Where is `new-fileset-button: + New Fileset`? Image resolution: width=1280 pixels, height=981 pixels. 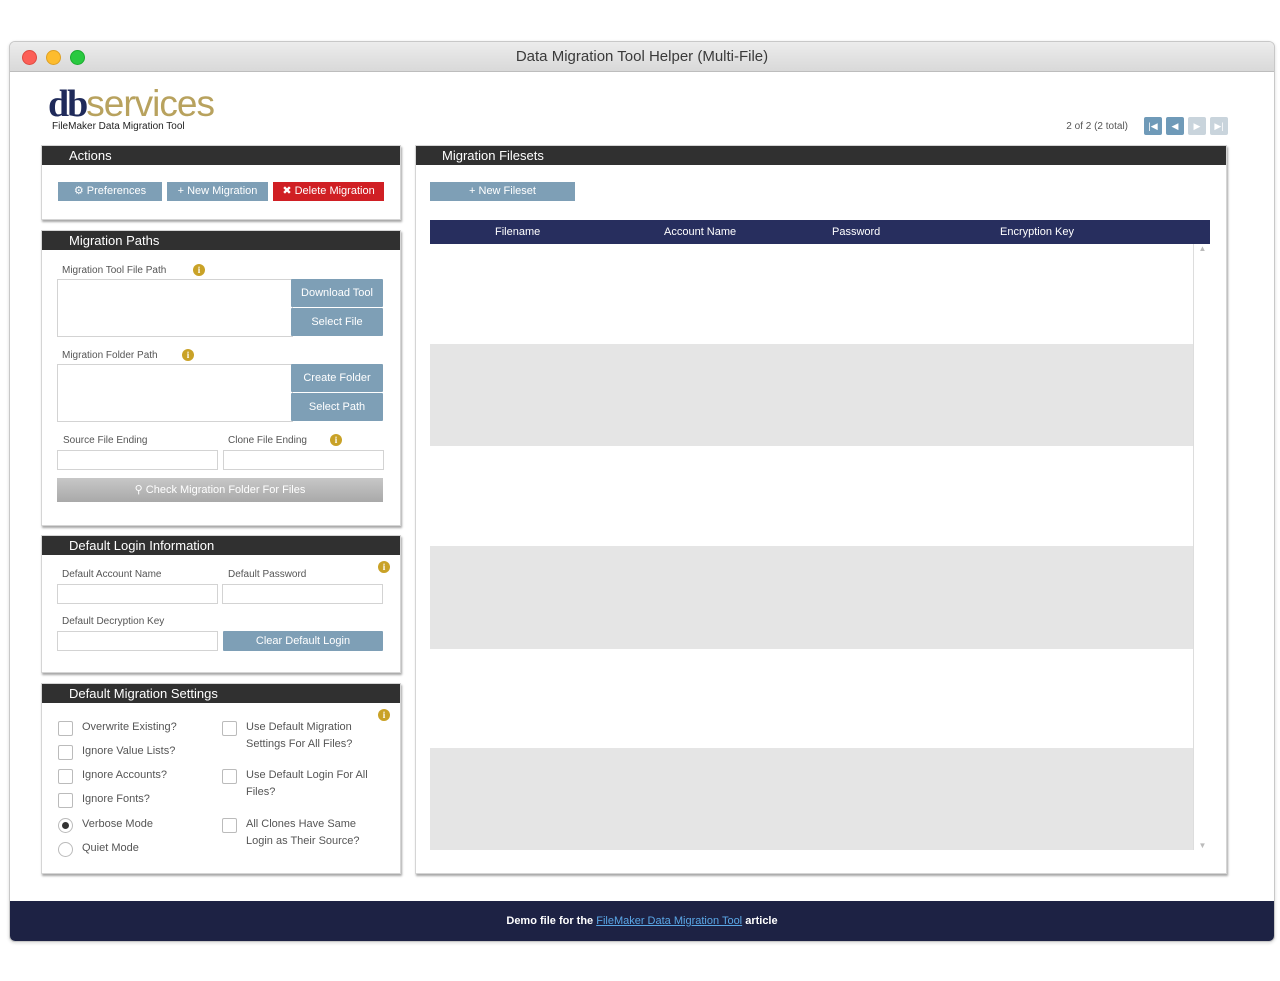 new-fileset-button: + New Fileset is located at coordinates (502, 191).